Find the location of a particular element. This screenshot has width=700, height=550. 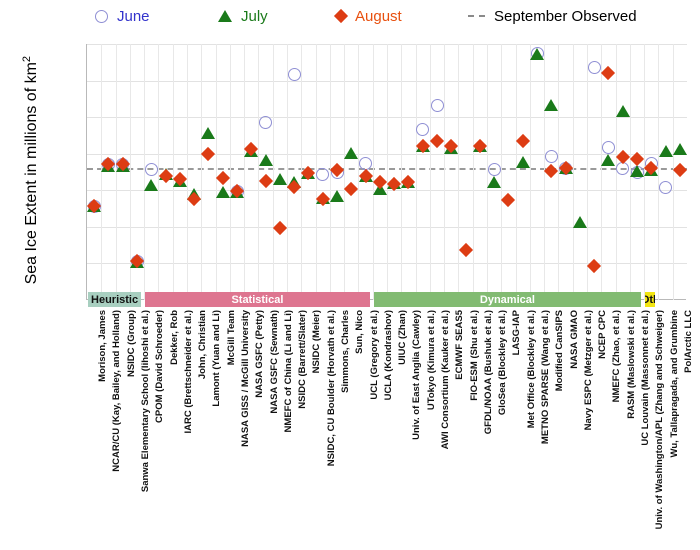

x-axis-label: UTokyo (Kimura et al.) is located at coordinates (431, 360).